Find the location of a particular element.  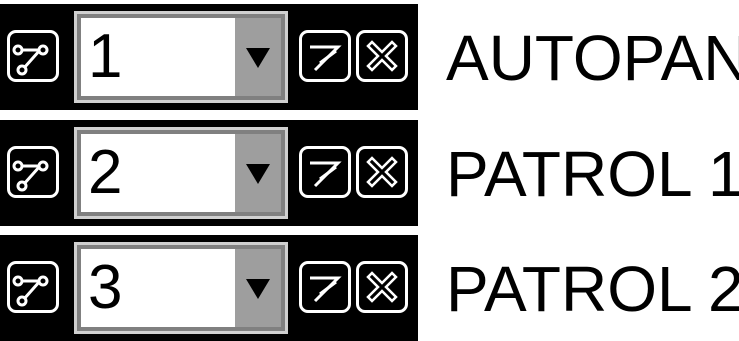

dropdown-field: 1 is located at coordinates (181, 57).